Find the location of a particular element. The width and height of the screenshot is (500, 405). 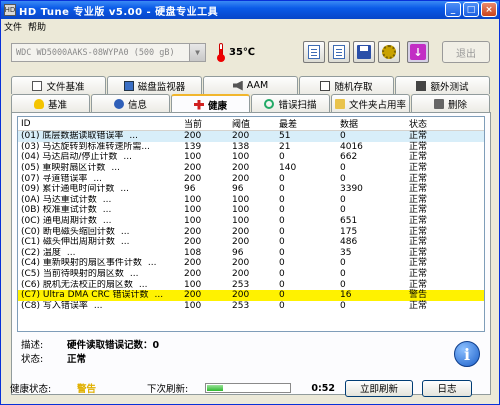

speaker-icon is located at coordinates (237, 85).